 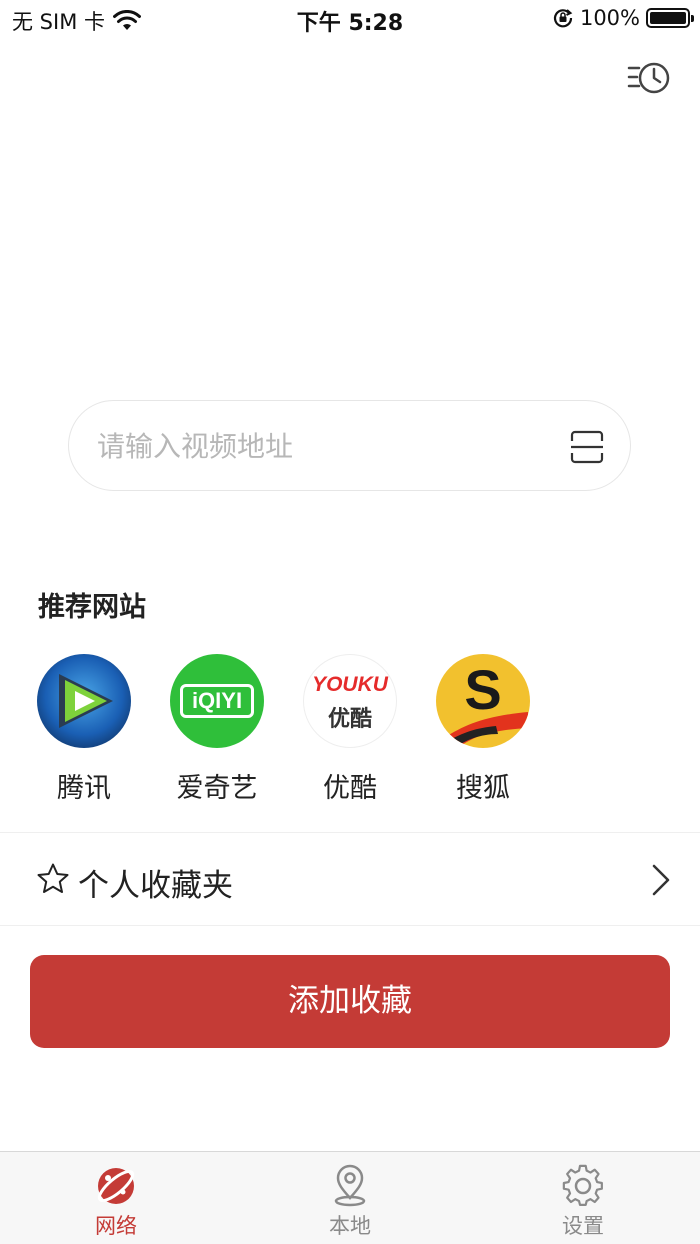 I want to click on site-sohu: S 搜狐, so click(x=483, y=729).